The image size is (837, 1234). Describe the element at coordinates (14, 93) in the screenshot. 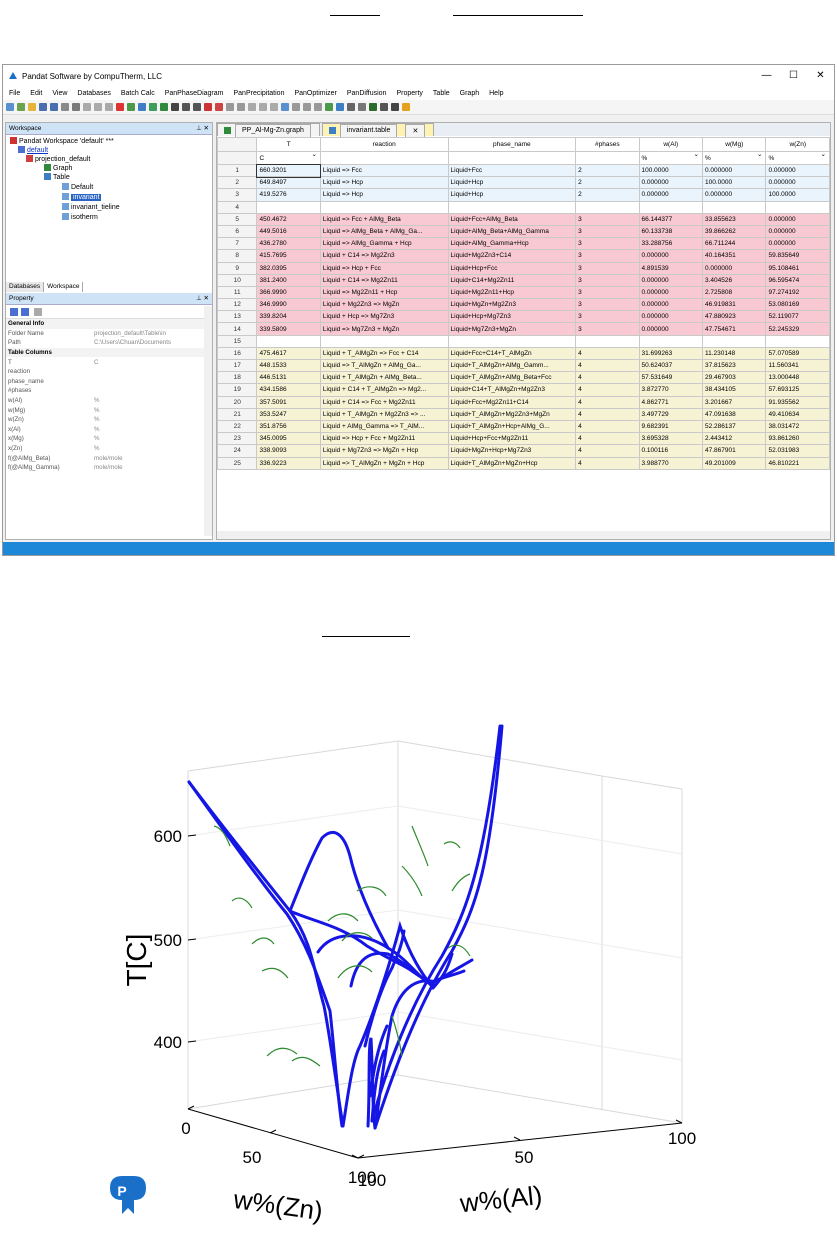

I see `menu-file: File` at that location.